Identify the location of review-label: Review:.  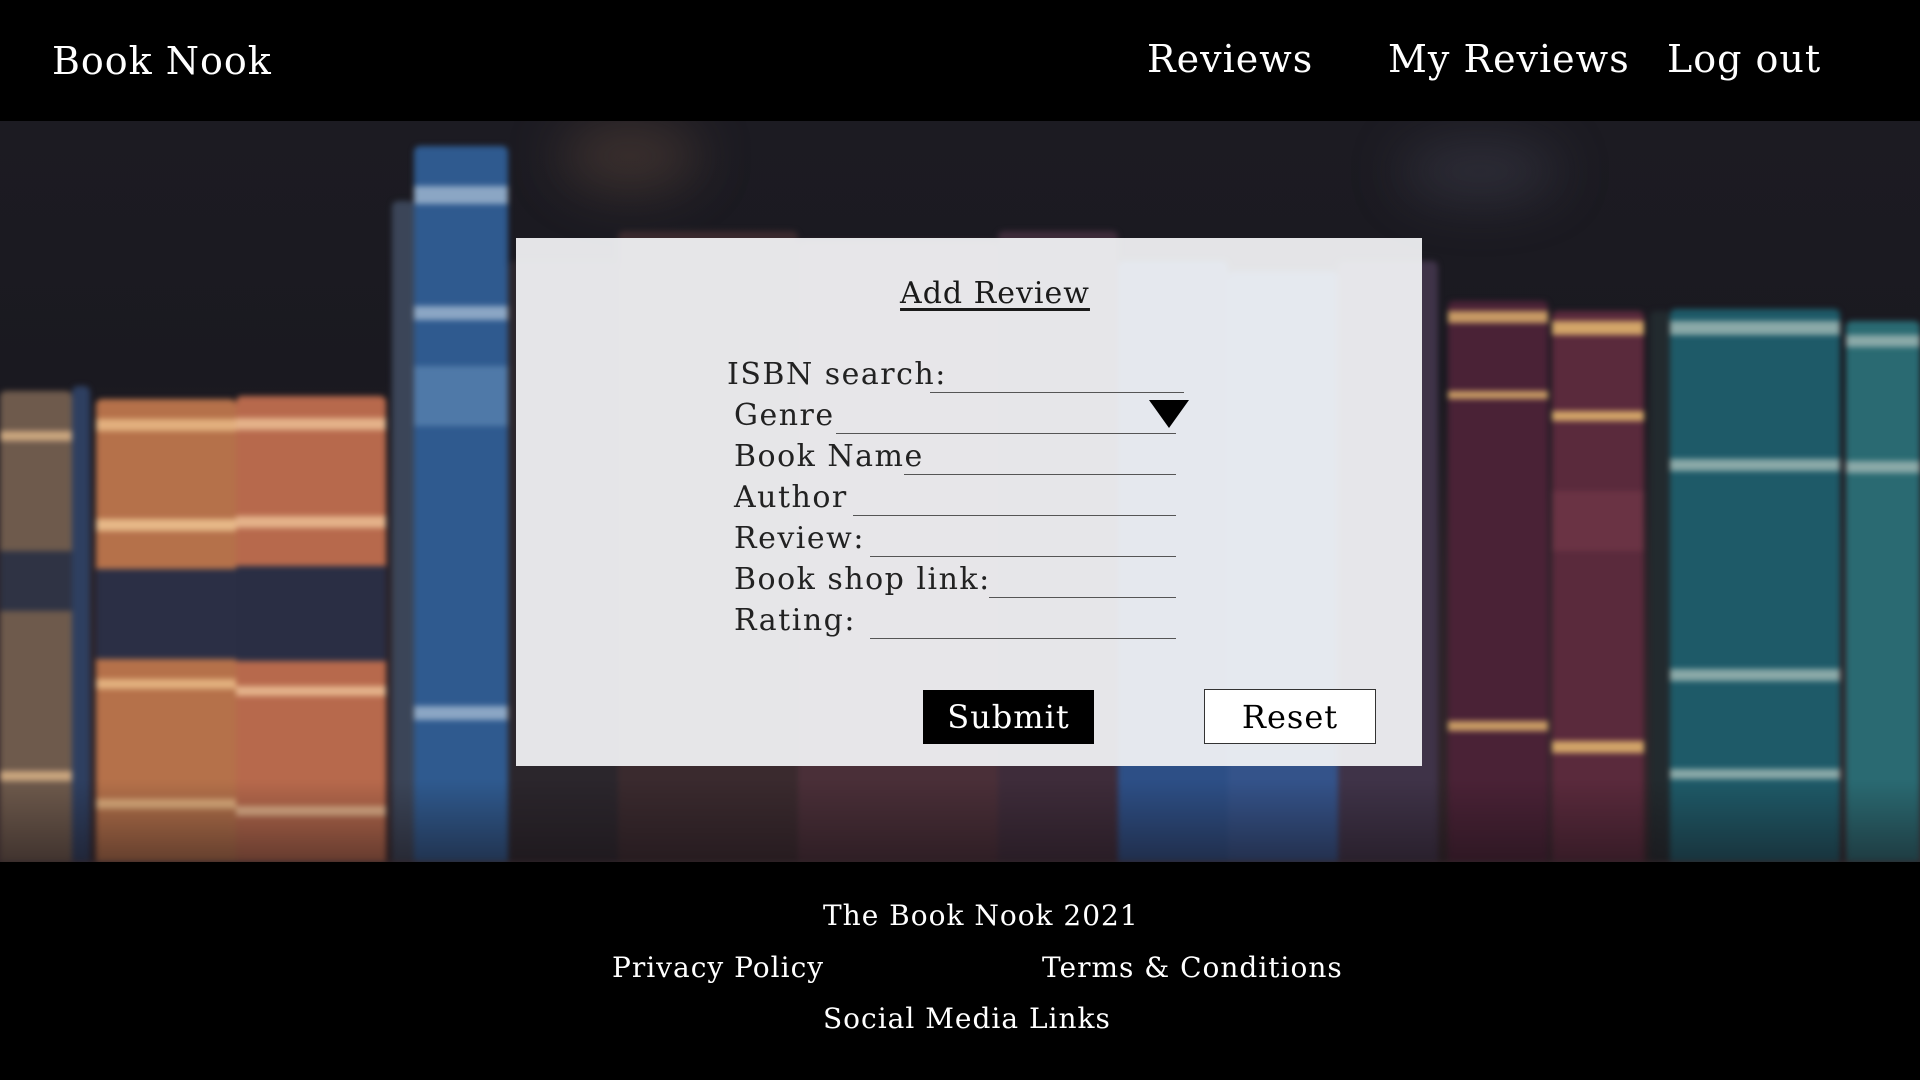
(799, 538).